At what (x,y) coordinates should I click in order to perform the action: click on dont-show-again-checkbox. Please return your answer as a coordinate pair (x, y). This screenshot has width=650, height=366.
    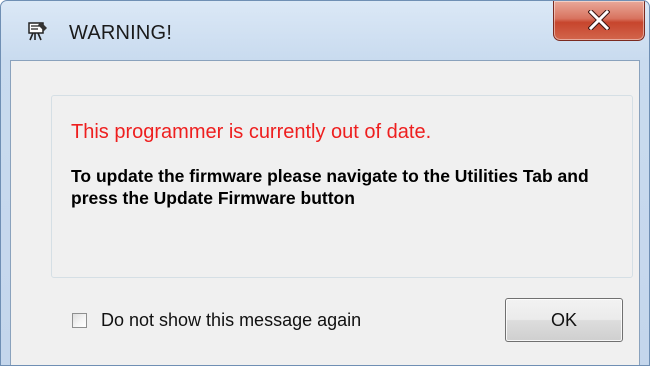
    Looking at the image, I should click on (79, 320).